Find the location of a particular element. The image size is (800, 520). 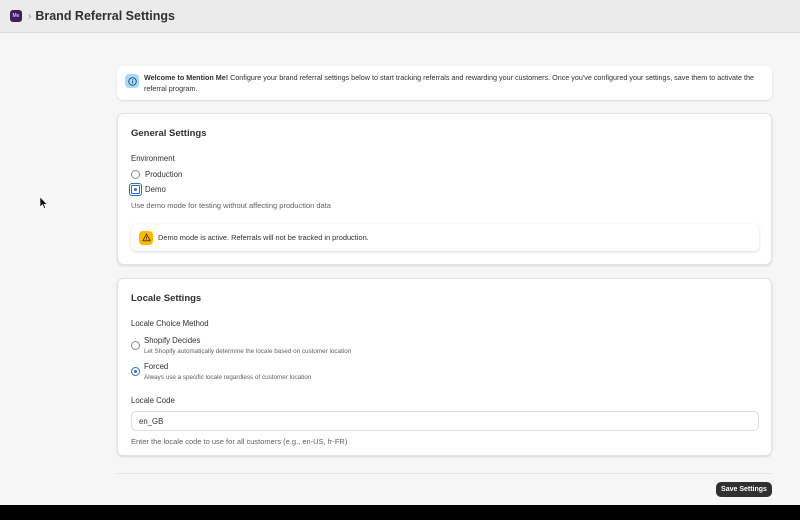

locale-settings-title: Locale Settings is located at coordinates (166, 298).